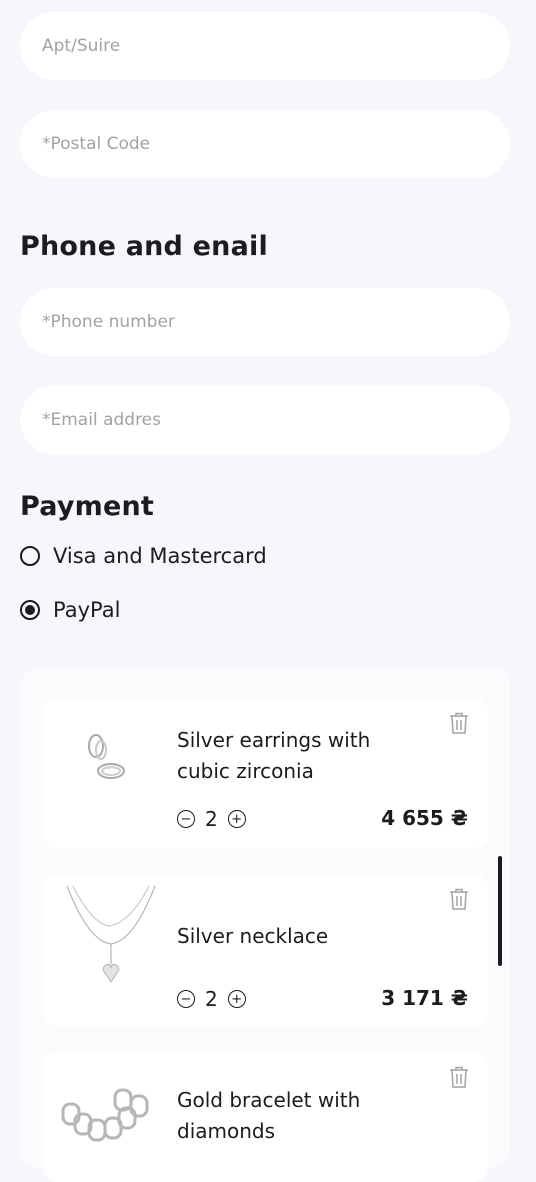 This screenshot has width=536, height=1182. Describe the element at coordinates (265, 322) in the screenshot. I see `phone-number-input` at that location.